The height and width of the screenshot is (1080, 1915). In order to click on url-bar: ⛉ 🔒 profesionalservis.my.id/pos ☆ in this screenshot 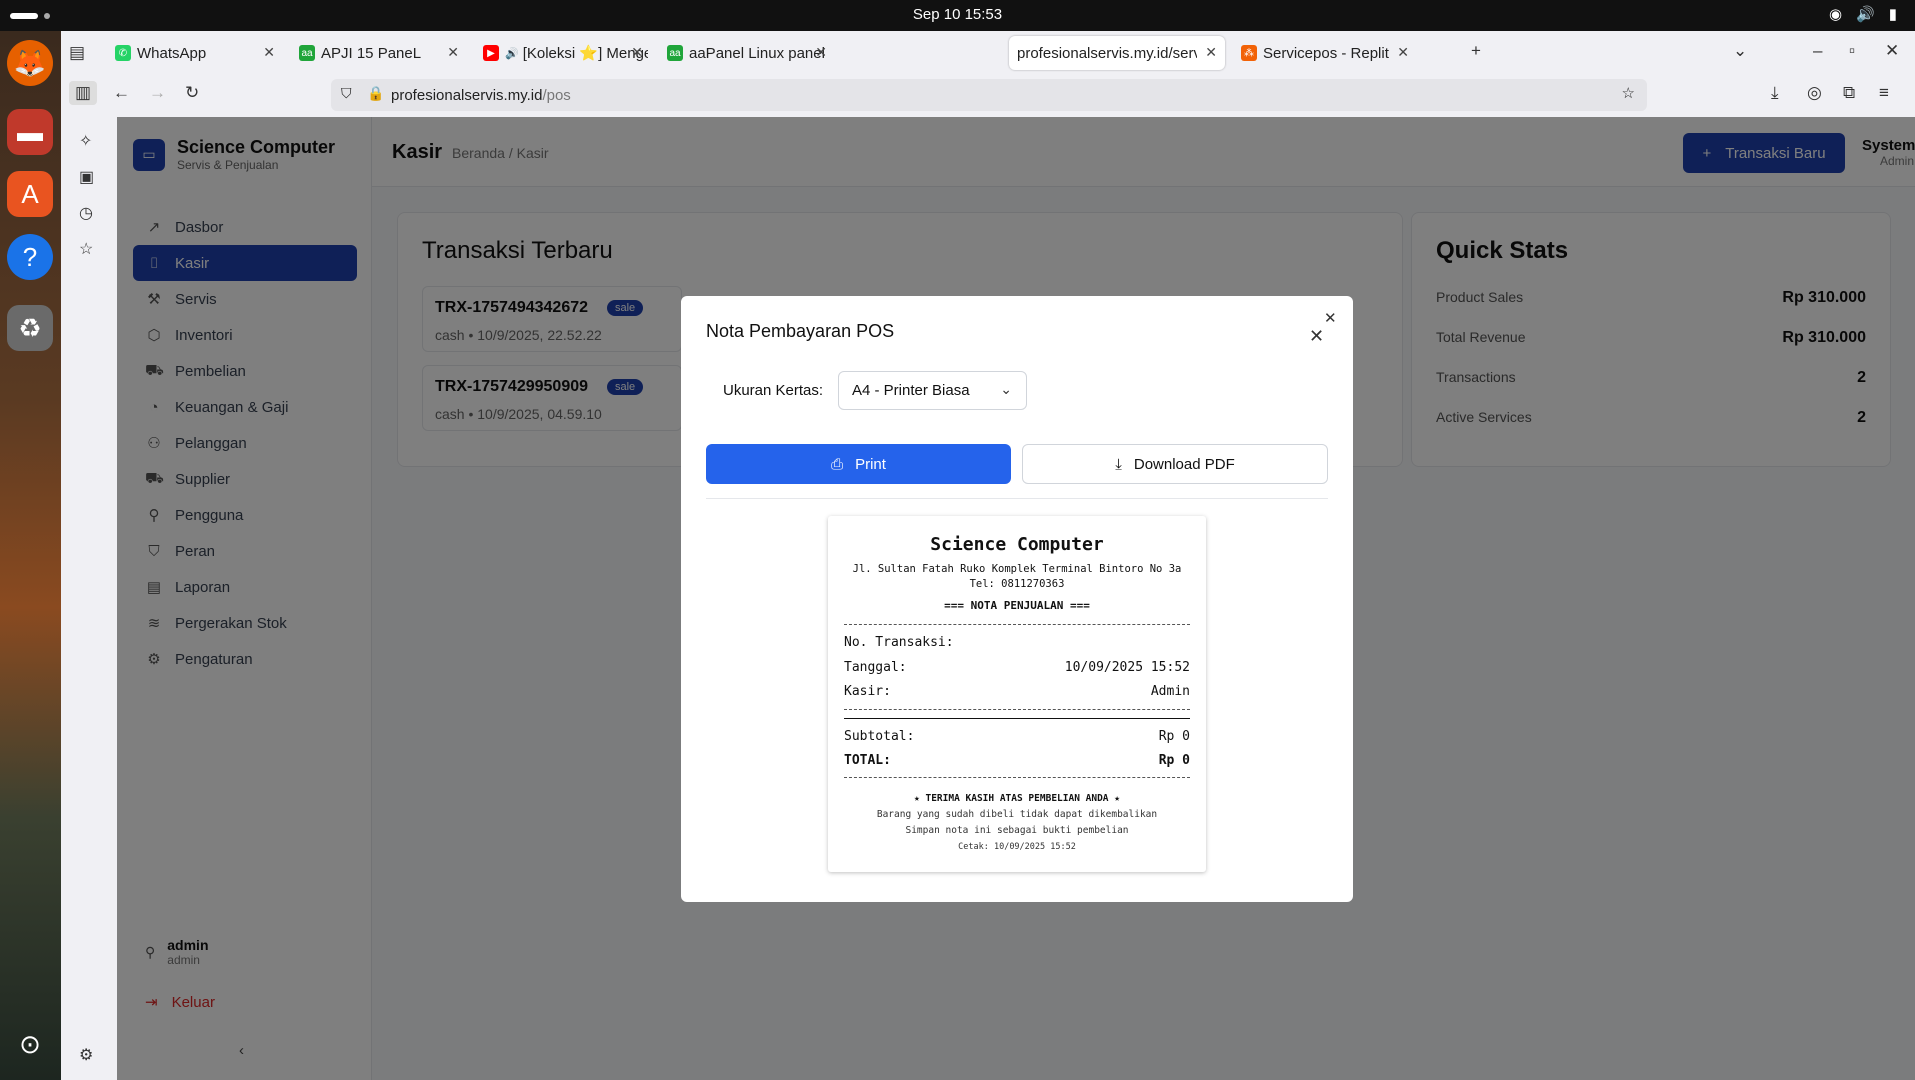, I will do `click(989, 95)`.